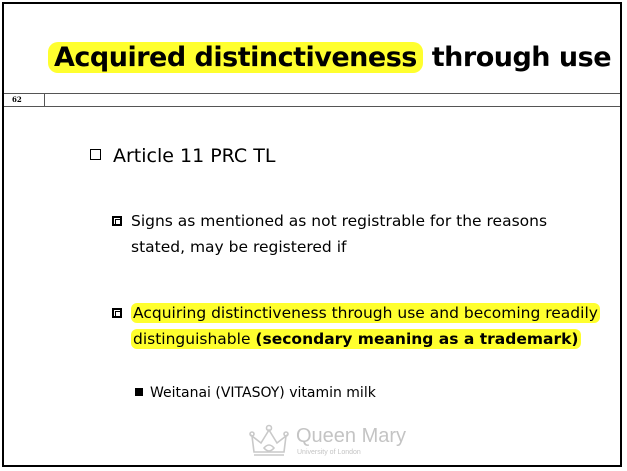  Describe the element at coordinates (17, 99) in the screenshot. I see `page-number: 62` at that location.